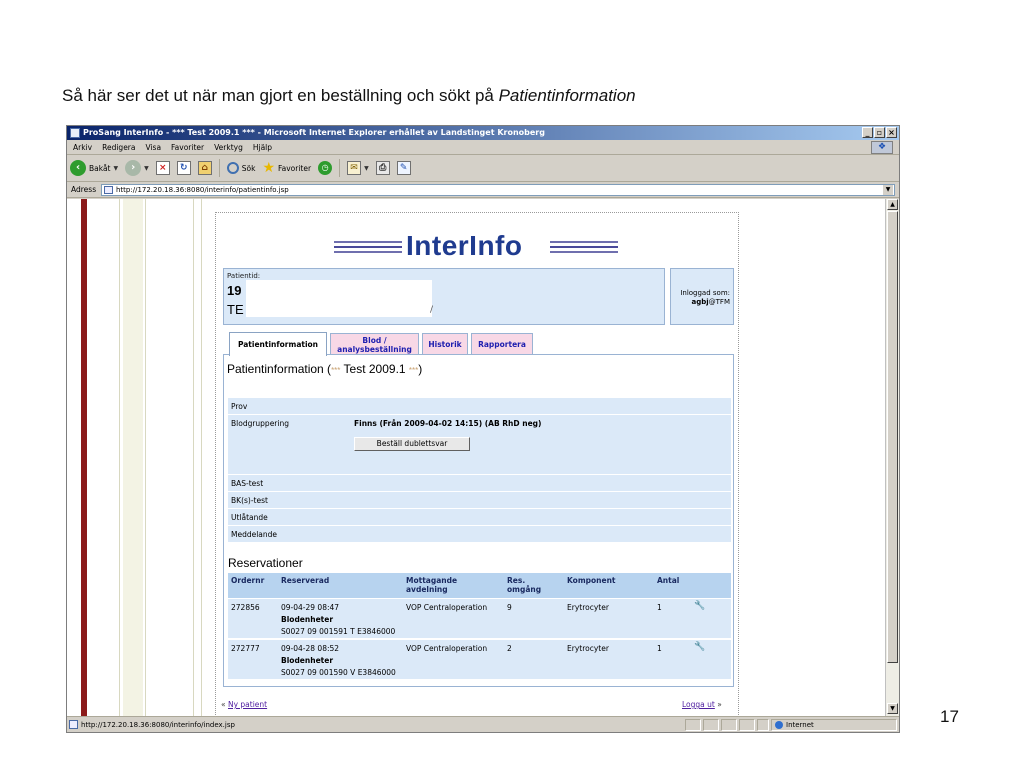 The image size is (1024, 768). I want to click on col-res-1: Res., so click(516, 580).